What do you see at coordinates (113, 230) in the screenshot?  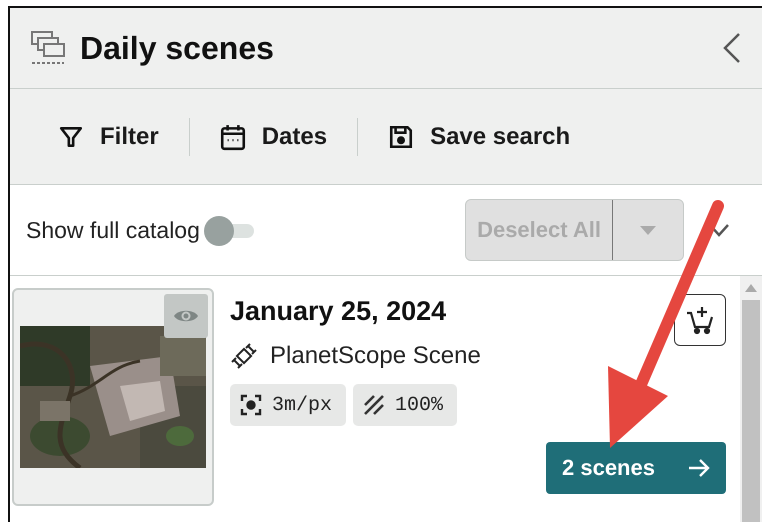 I see `toggle-label: Show full catalog` at bounding box center [113, 230].